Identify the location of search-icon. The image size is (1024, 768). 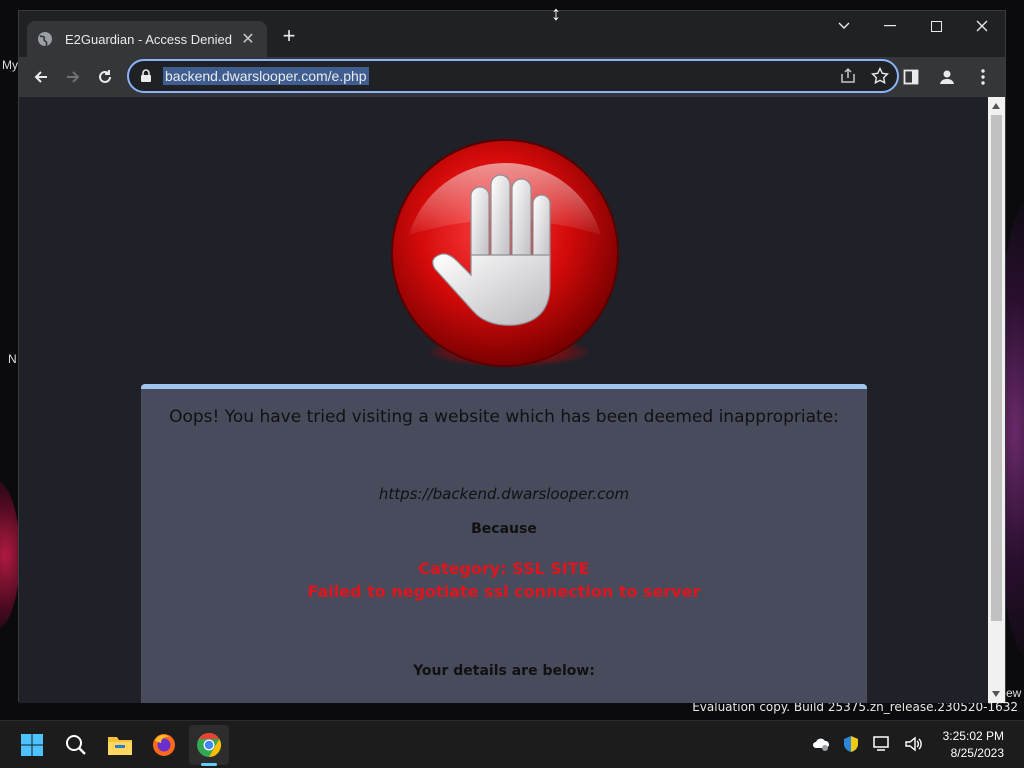
(76, 745).